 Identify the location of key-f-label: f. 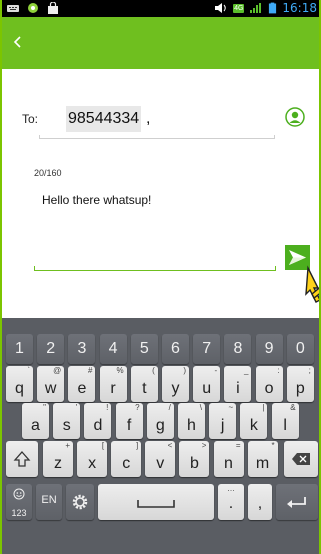
(129, 425).